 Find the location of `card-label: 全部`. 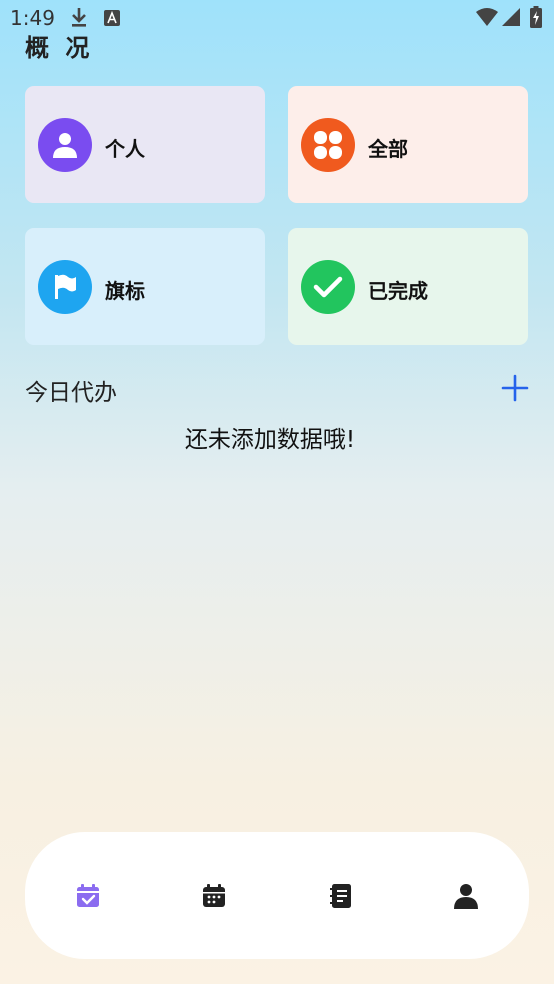

card-label: 全部 is located at coordinates (388, 149).